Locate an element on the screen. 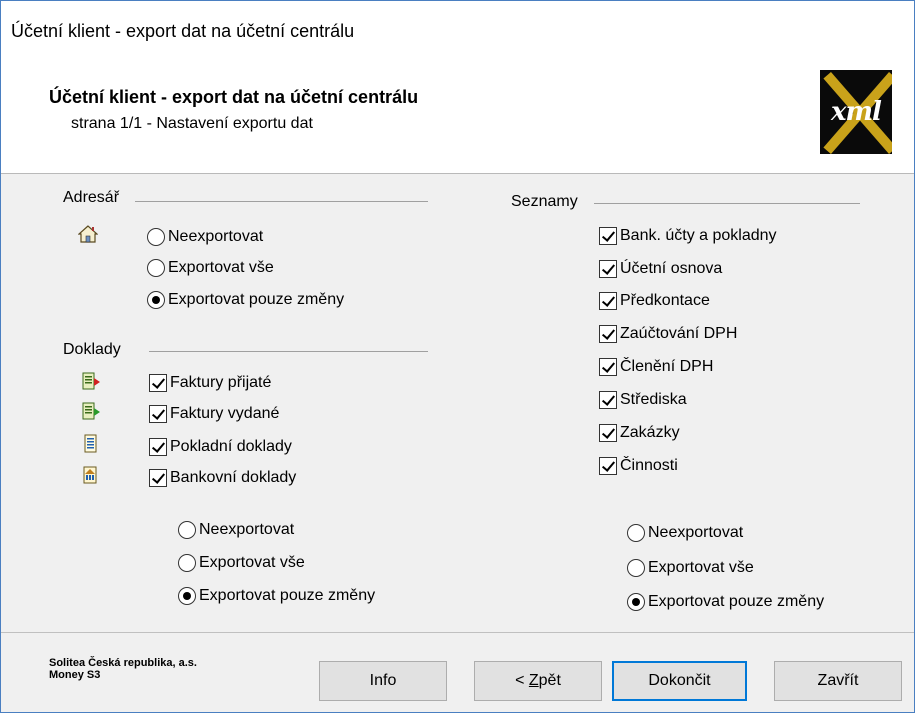 The height and width of the screenshot is (713, 915). doklady-item-bankovni-doklady: Bankovní doklady is located at coordinates (222, 478).